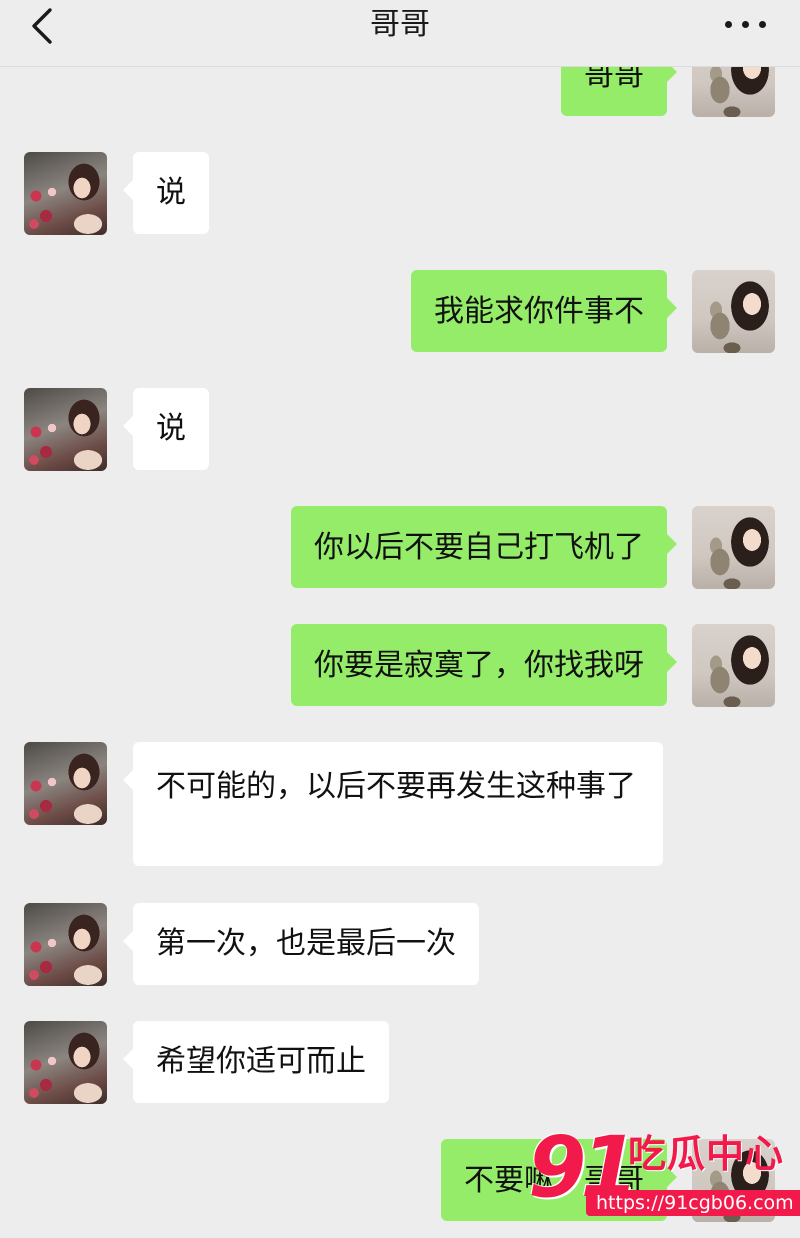 The width and height of the screenshot is (800, 1238). I want to click on message-text: 第一次，也是最后一次, so click(306, 943).